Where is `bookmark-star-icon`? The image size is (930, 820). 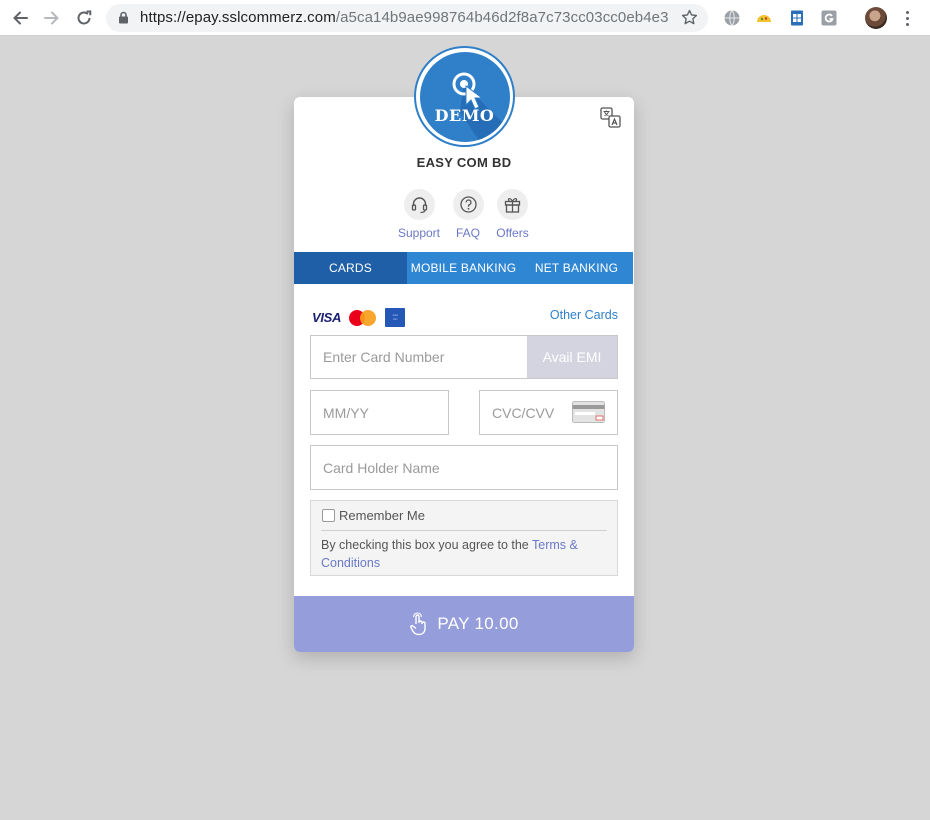 bookmark-star-icon is located at coordinates (689, 20).